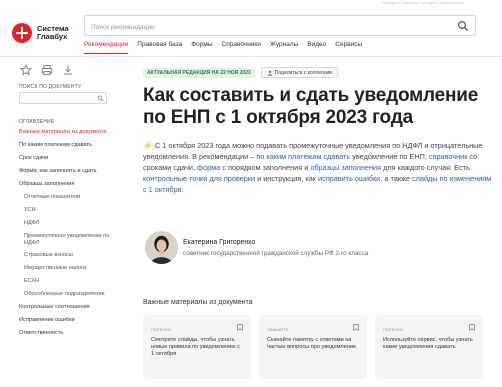  What do you see at coordinates (199, 178) in the screenshot?
I see `lead-link: контрольные точки для проверки` at bounding box center [199, 178].